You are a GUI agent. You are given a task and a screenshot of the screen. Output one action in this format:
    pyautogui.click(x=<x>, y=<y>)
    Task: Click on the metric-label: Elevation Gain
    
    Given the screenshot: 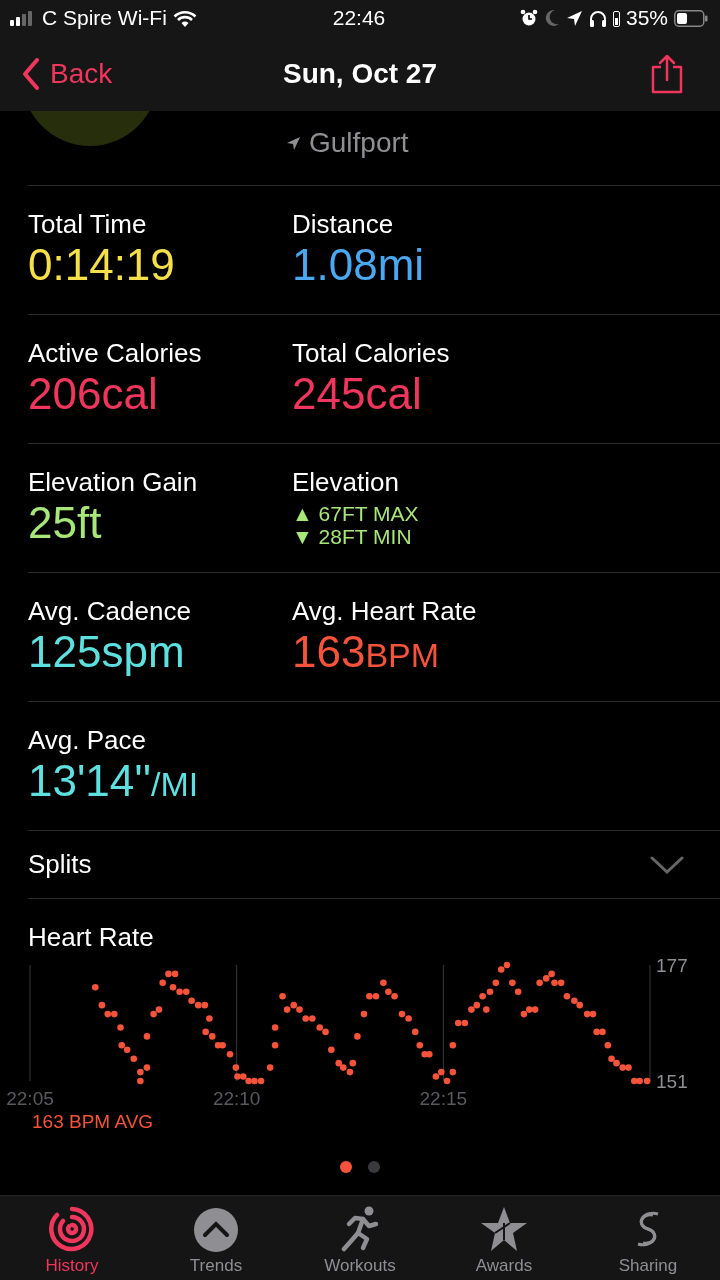 What is the action you would take?
    pyautogui.click(x=113, y=482)
    